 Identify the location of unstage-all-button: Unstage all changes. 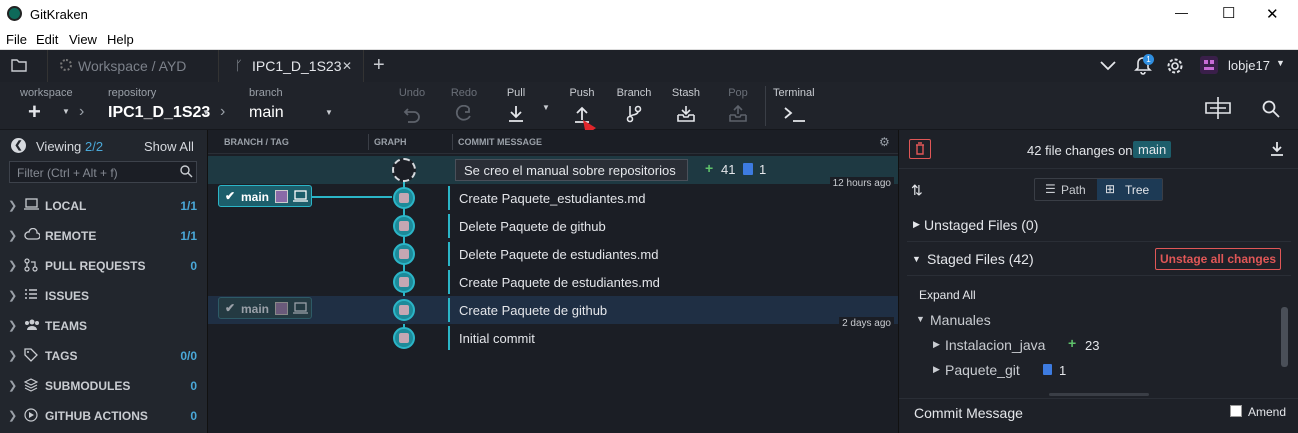
(1218, 259).